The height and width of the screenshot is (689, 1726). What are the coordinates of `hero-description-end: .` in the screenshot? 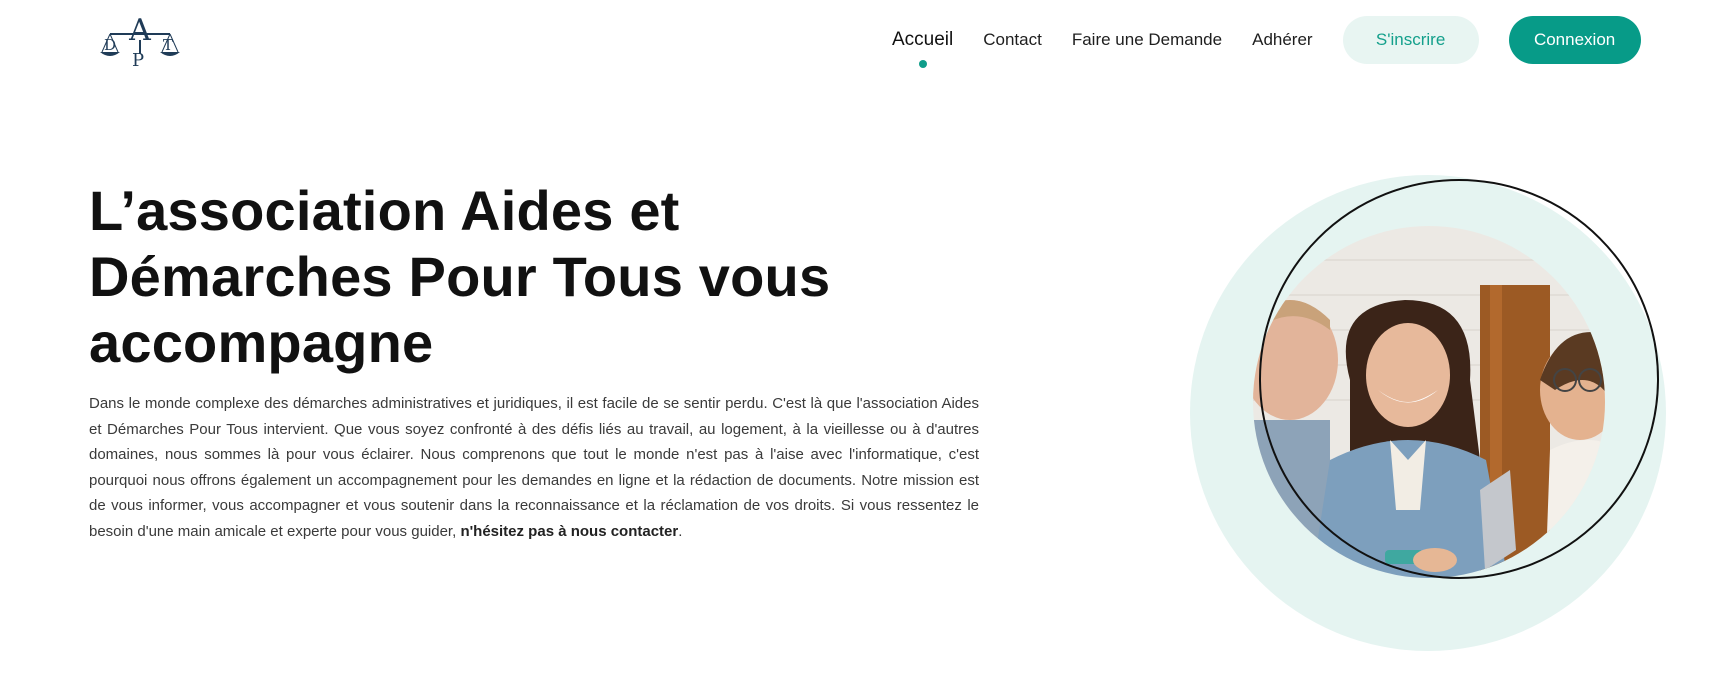 It's located at (680, 531).